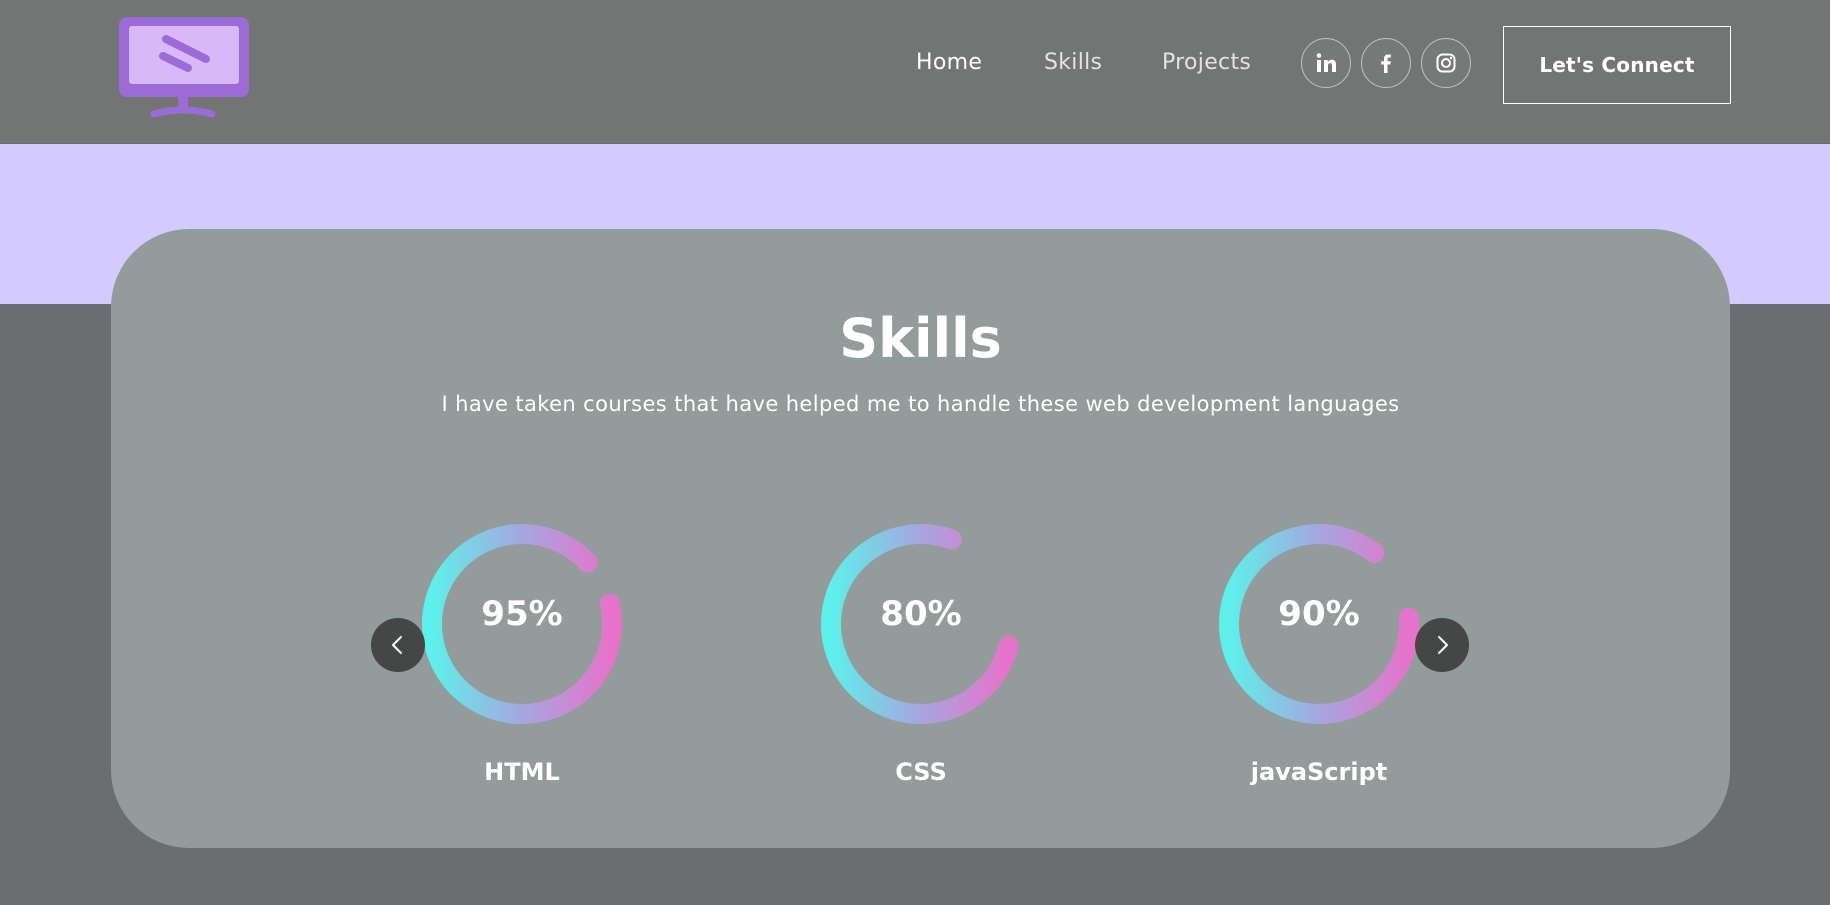 This screenshot has height=905, width=1830. I want to click on skill-name: CSS, so click(921, 772).